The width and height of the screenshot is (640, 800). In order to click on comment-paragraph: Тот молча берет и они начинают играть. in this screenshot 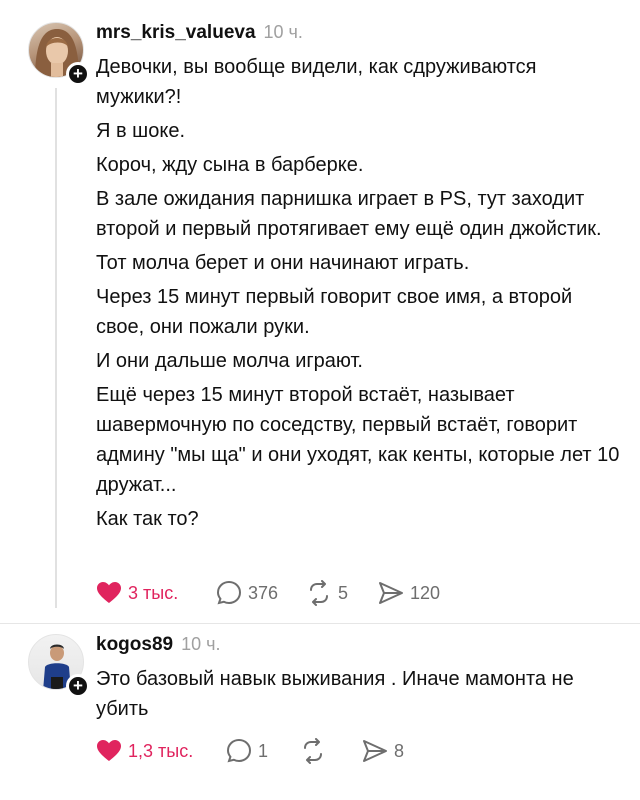, I will do `click(283, 263)`.